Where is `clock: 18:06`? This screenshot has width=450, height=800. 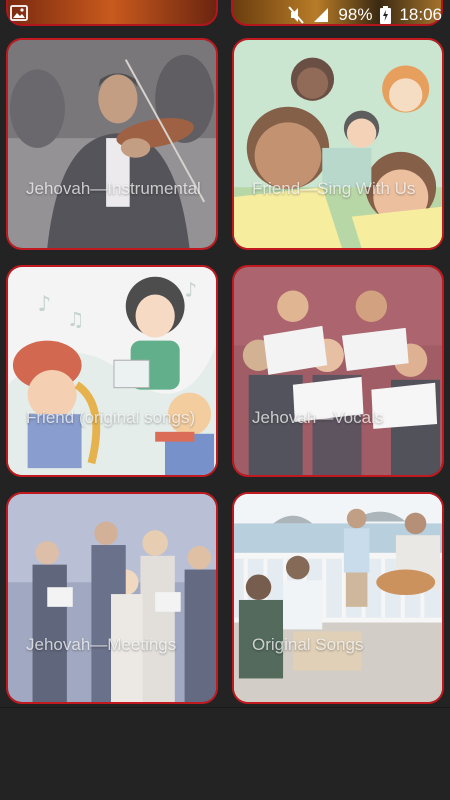 clock: 18:06 is located at coordinates (420, 14).